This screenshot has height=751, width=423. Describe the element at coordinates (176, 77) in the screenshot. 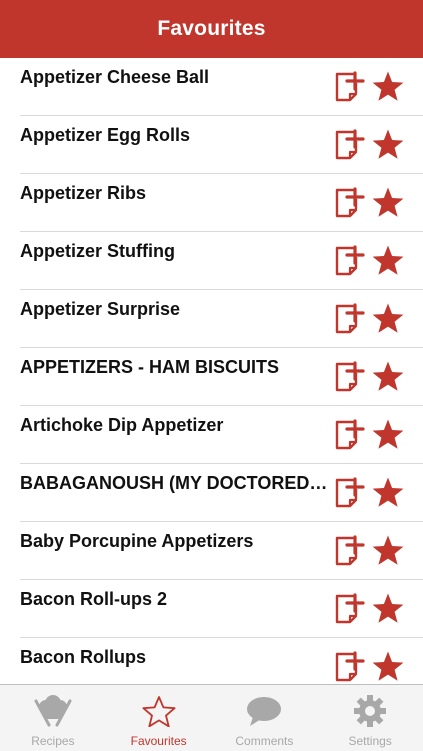

I see `recipe-title: Appetizer Cheese Ball` at that location.